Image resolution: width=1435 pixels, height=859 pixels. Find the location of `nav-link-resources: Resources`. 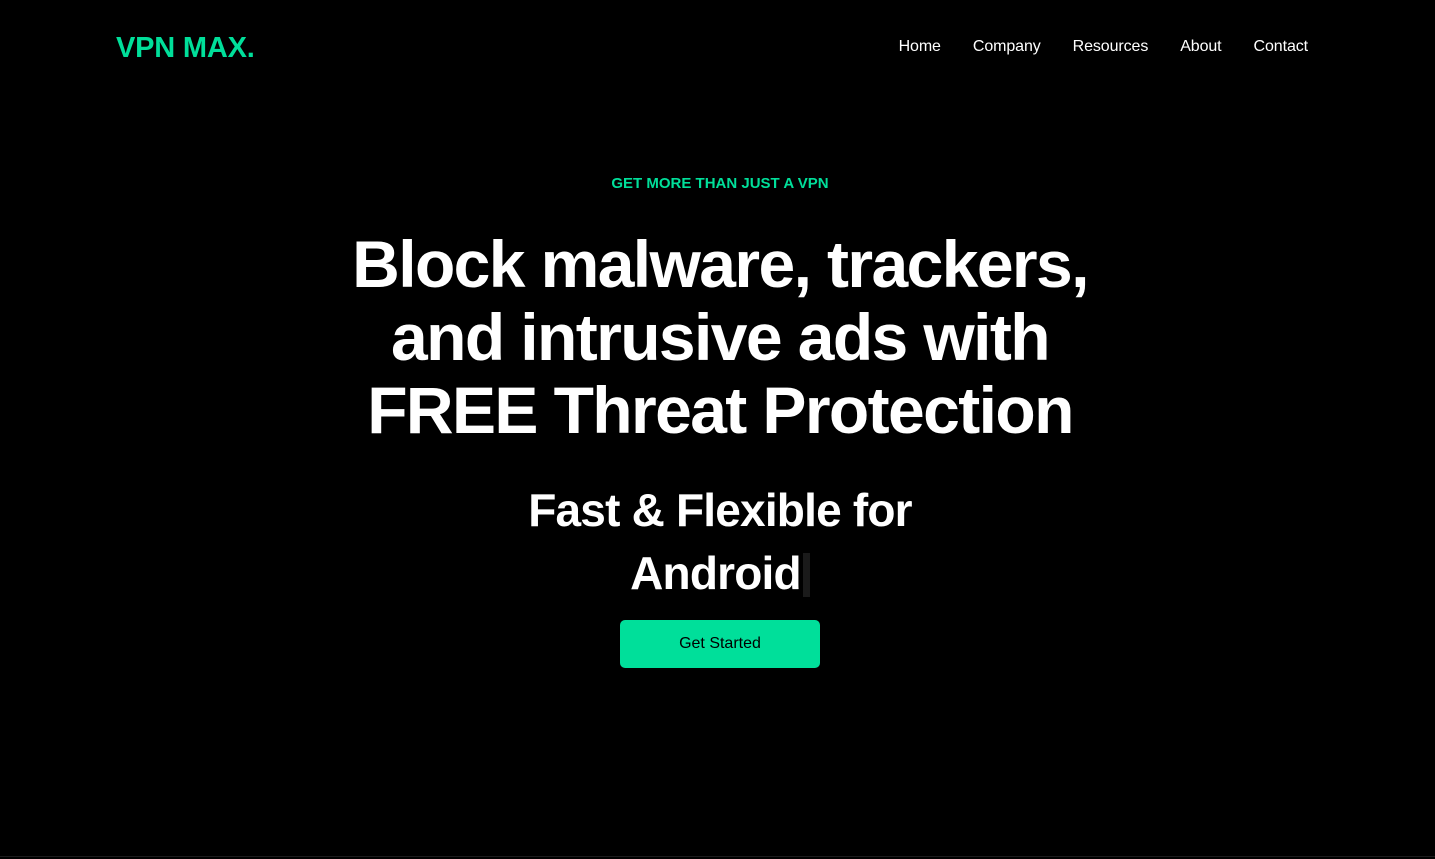

nav-link-resources: Resources is located at coordinates (1111, 47).